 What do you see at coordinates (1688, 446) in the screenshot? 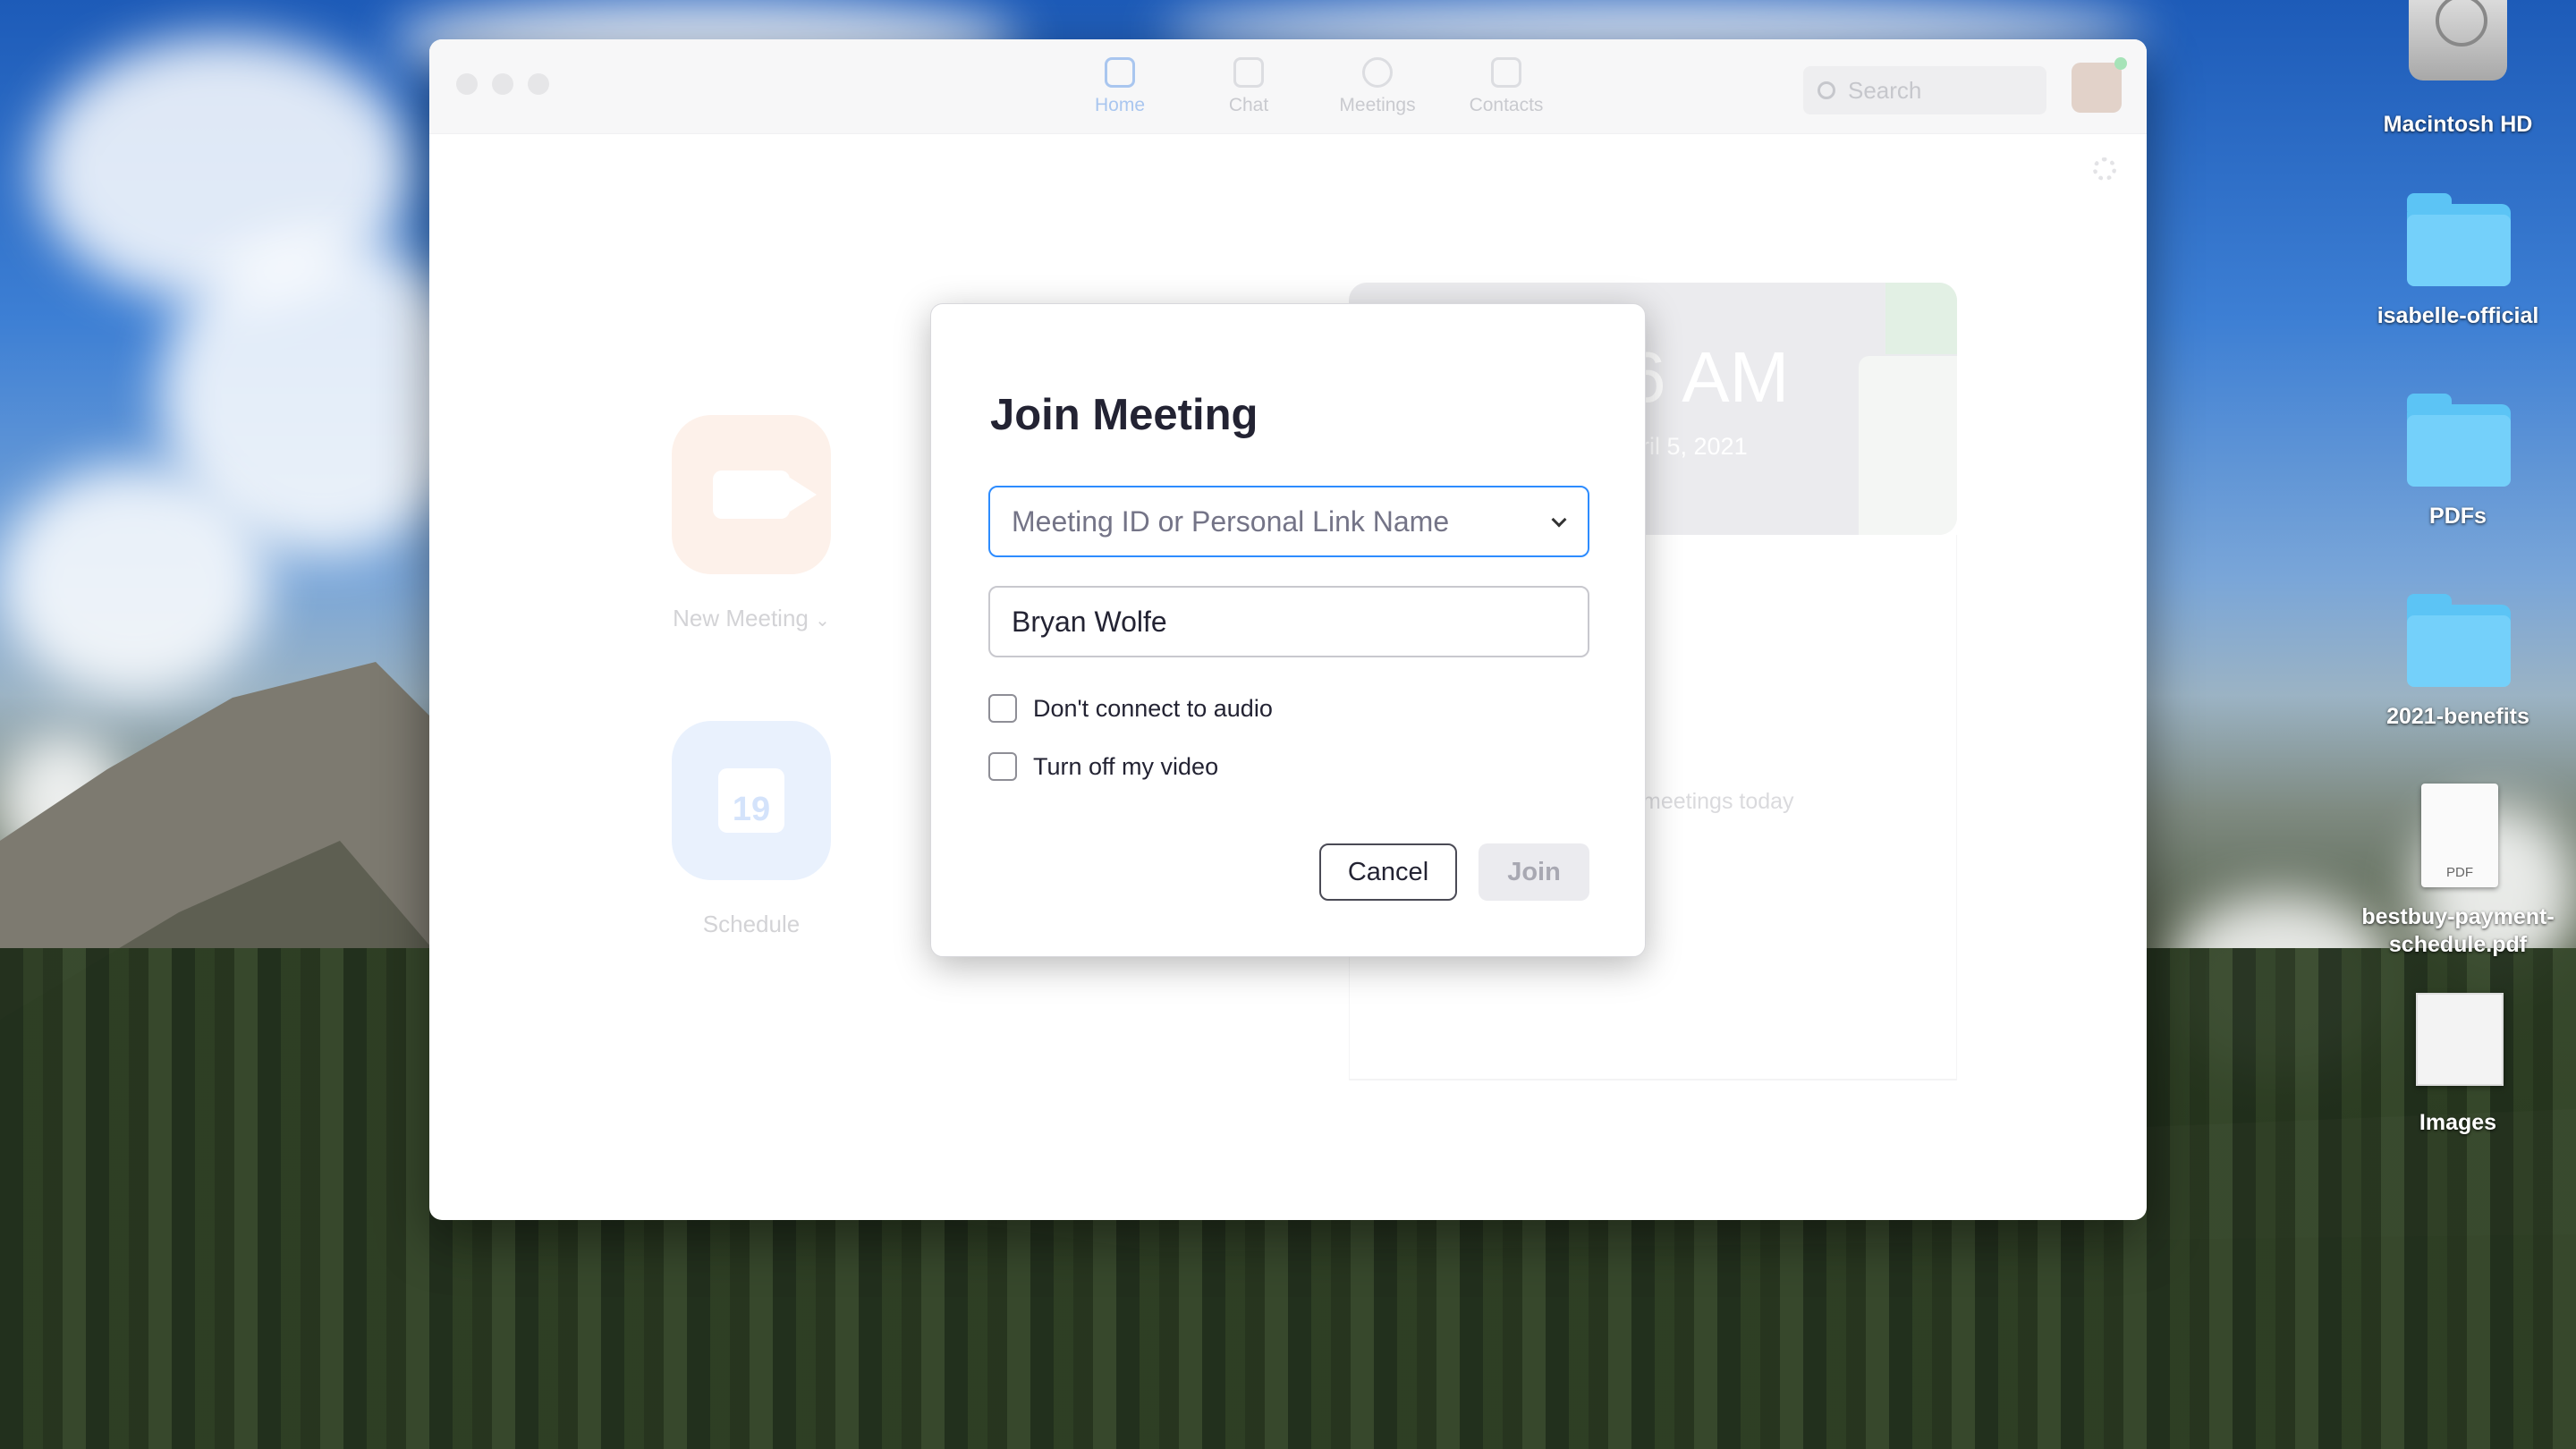
I see `clock-date: pril 5, 2021` at bounding box center [1688, 446].